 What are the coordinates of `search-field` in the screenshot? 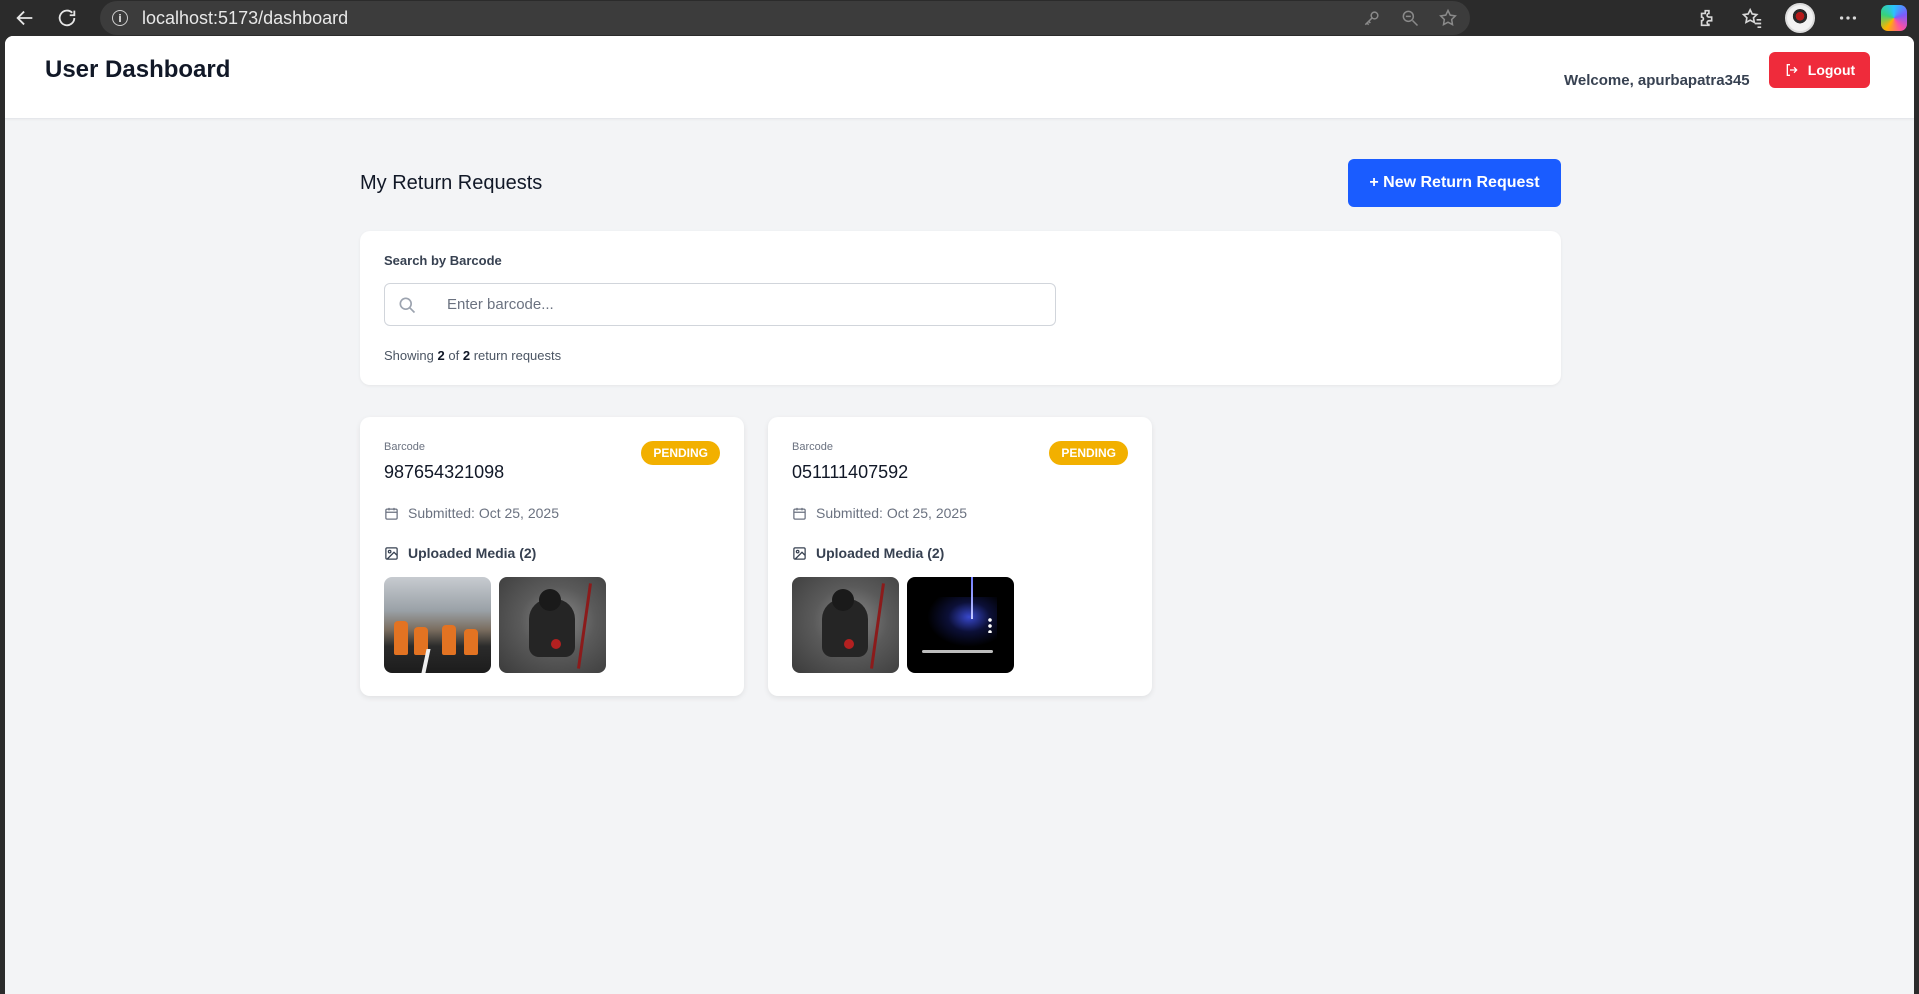 It's located at (720, 304).